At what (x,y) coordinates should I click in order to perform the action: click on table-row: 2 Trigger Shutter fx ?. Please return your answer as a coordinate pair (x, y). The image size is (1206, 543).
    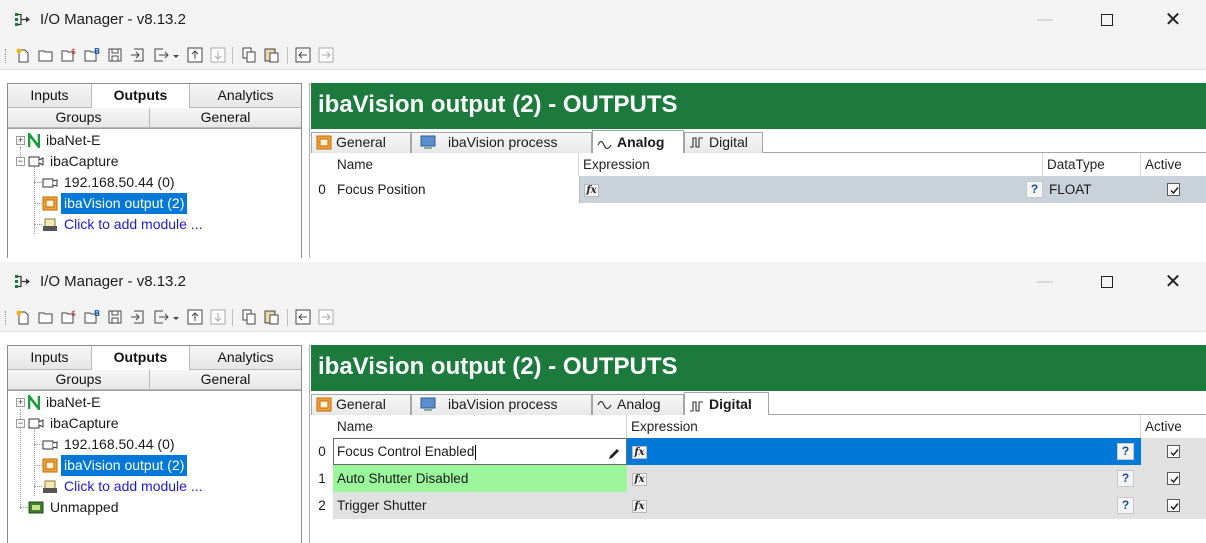
    Looking at the image, I should click on (758, 505).